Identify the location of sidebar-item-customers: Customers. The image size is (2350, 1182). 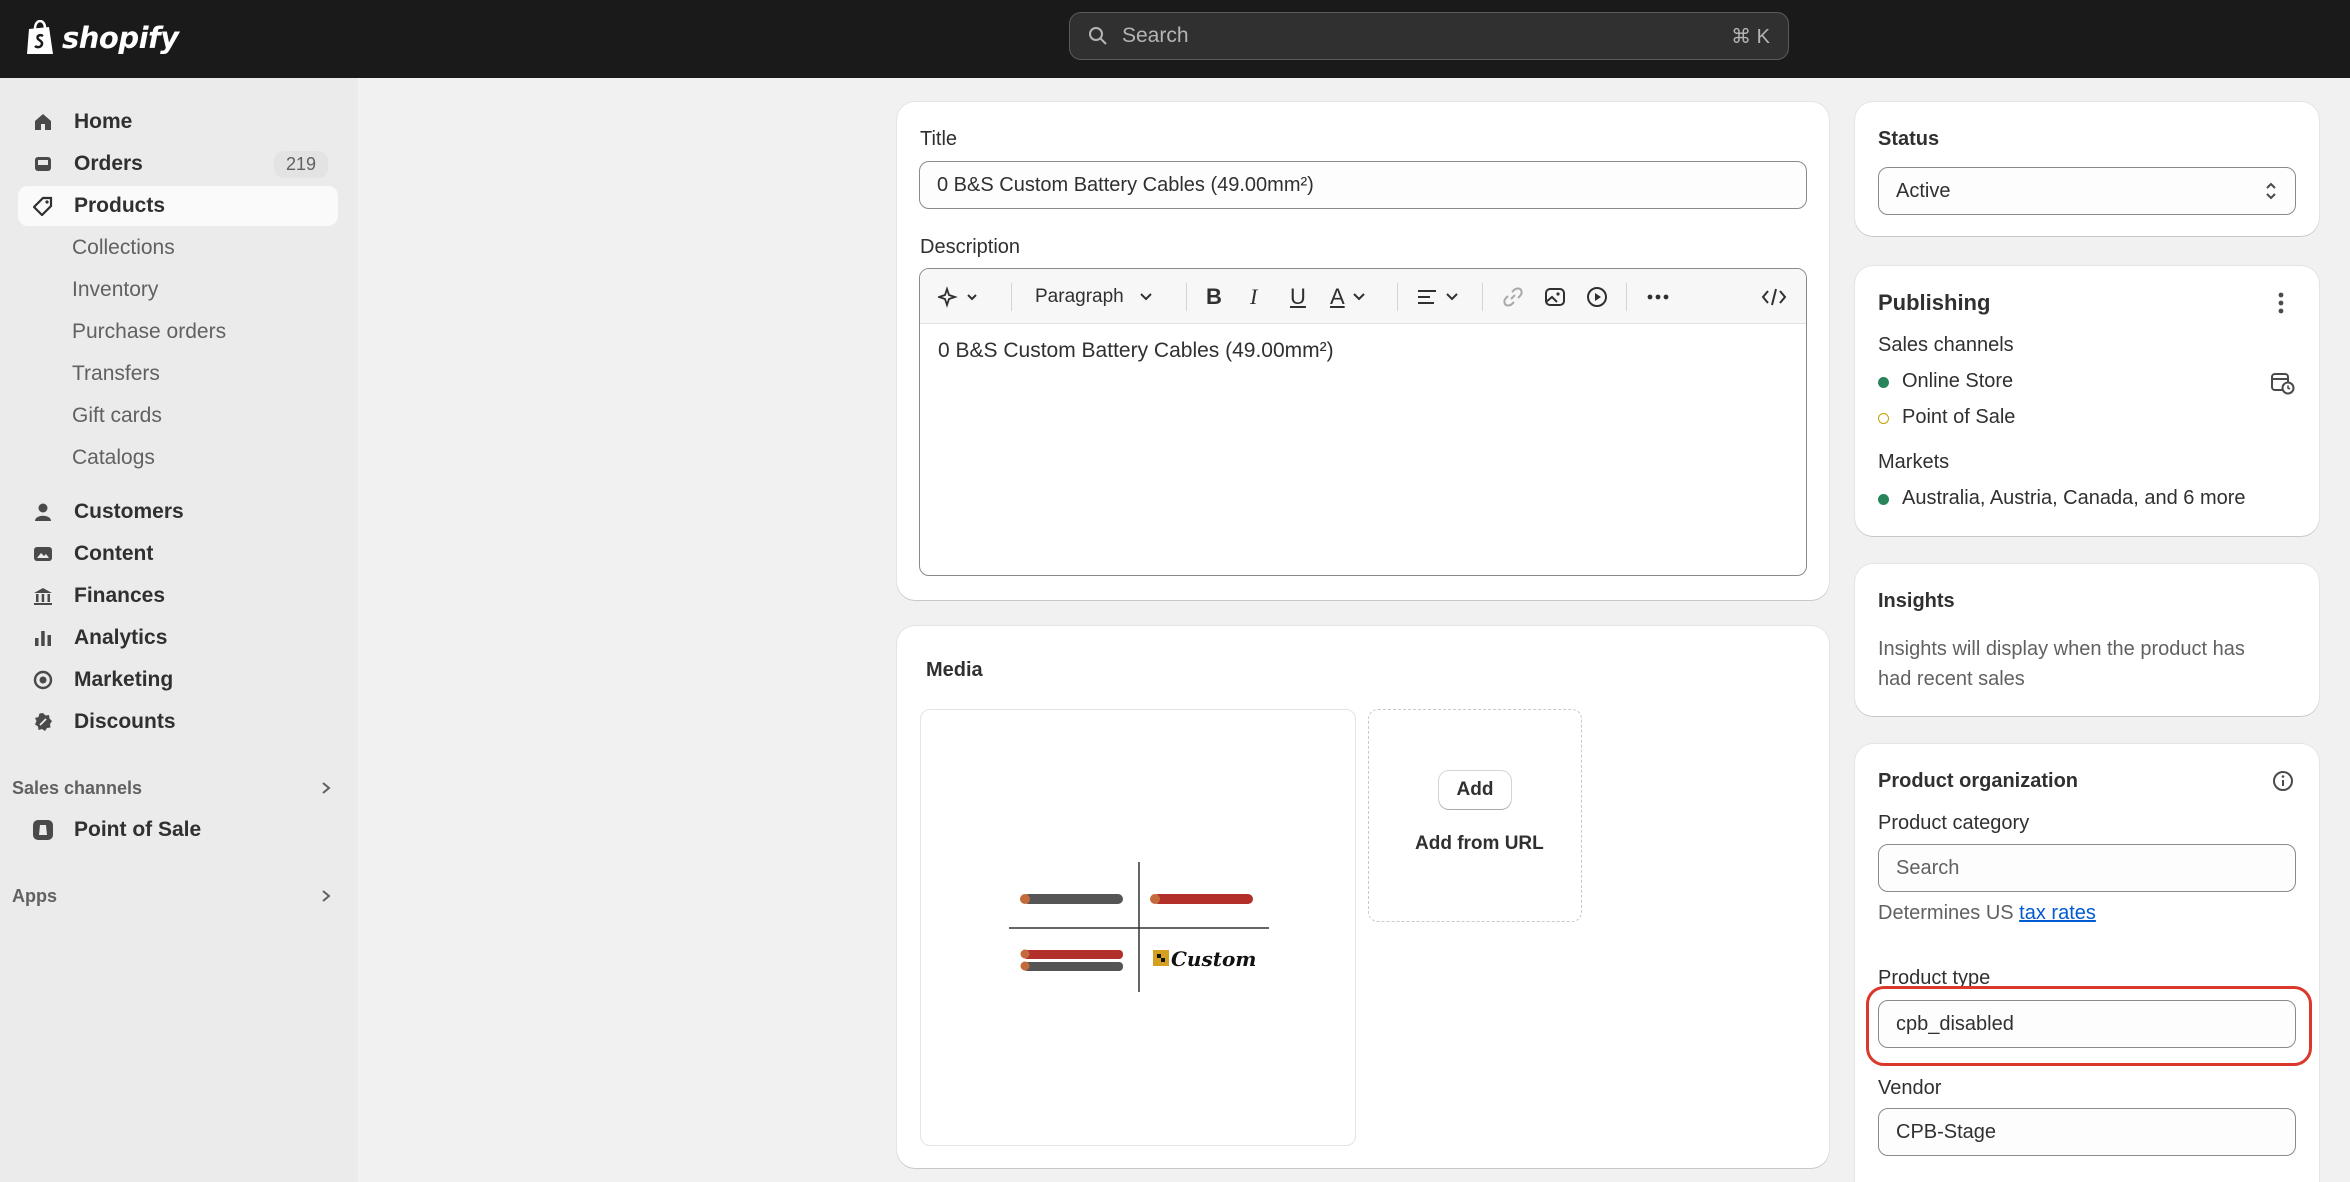
(178, 512).